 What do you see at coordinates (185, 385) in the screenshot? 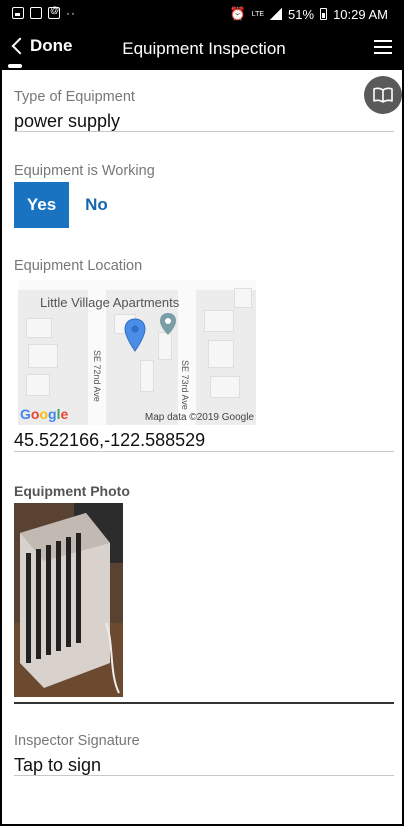
I see `map-street-label: SE 73rd Ave` at bounding box center [185, 385].